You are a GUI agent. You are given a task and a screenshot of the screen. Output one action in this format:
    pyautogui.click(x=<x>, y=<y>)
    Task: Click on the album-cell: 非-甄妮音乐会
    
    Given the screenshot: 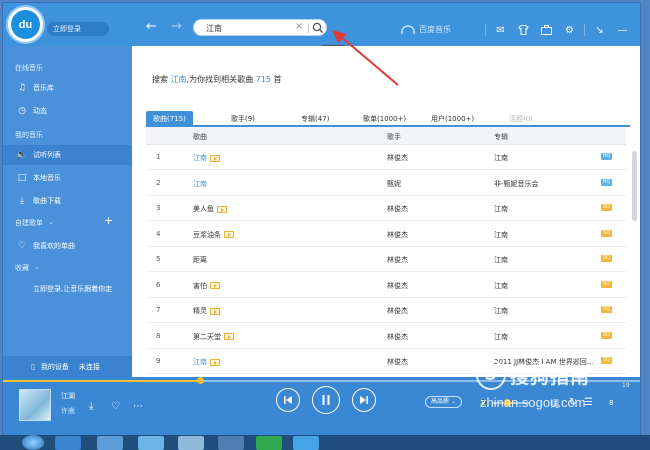 What is the action you would take?
    pyautogui.click(x=516, y=184)
    